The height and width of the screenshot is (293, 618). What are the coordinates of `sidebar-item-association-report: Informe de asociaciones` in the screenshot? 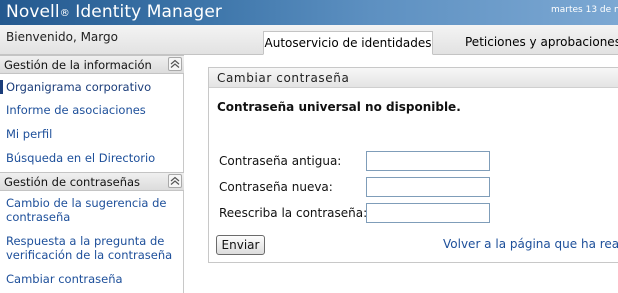 It's located at (92, 110).